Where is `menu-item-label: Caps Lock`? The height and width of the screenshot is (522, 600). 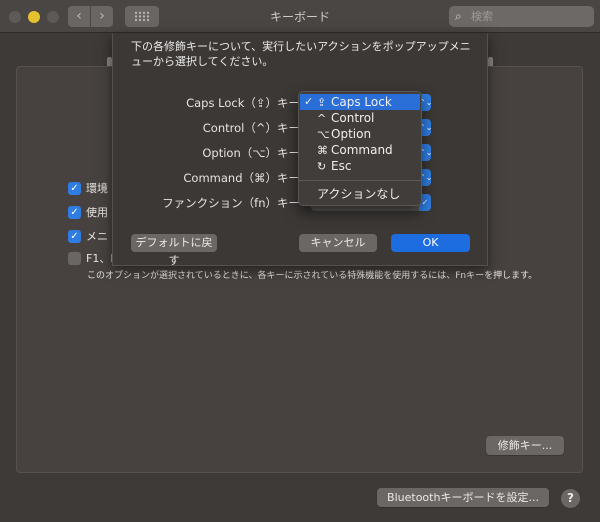 menu-item-label: Caps Lock is located at coordinates (361, 102).